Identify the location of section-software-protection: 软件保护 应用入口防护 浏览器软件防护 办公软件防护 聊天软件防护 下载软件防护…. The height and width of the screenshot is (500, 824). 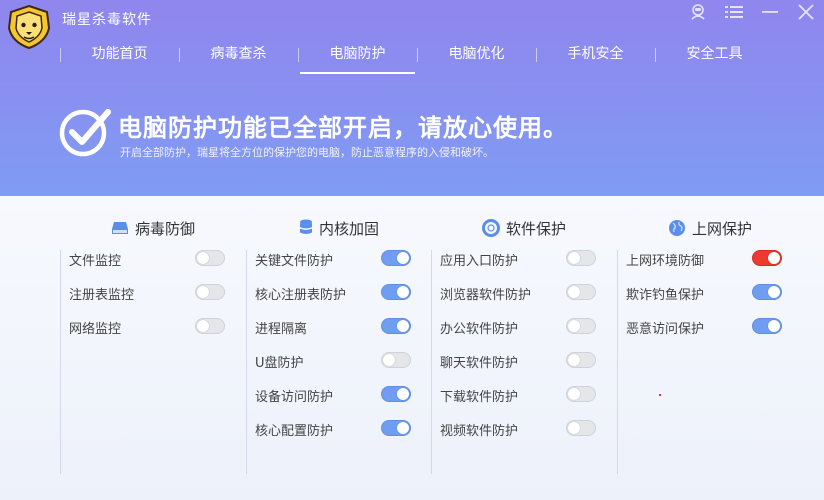
(524, 348).